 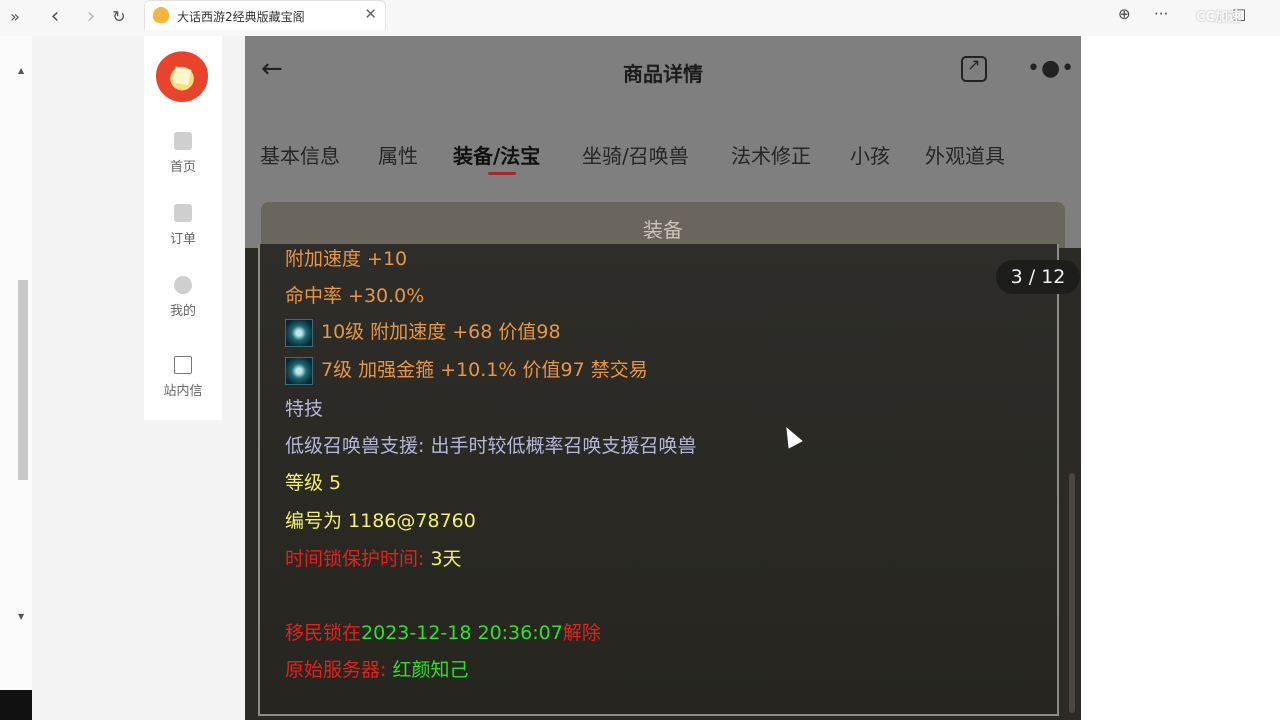 What do you see at coordinates (355, 559) in the screenshot?
I see `time-lock-label: 时间锁保护时间:` at bounding box center [355, 559].